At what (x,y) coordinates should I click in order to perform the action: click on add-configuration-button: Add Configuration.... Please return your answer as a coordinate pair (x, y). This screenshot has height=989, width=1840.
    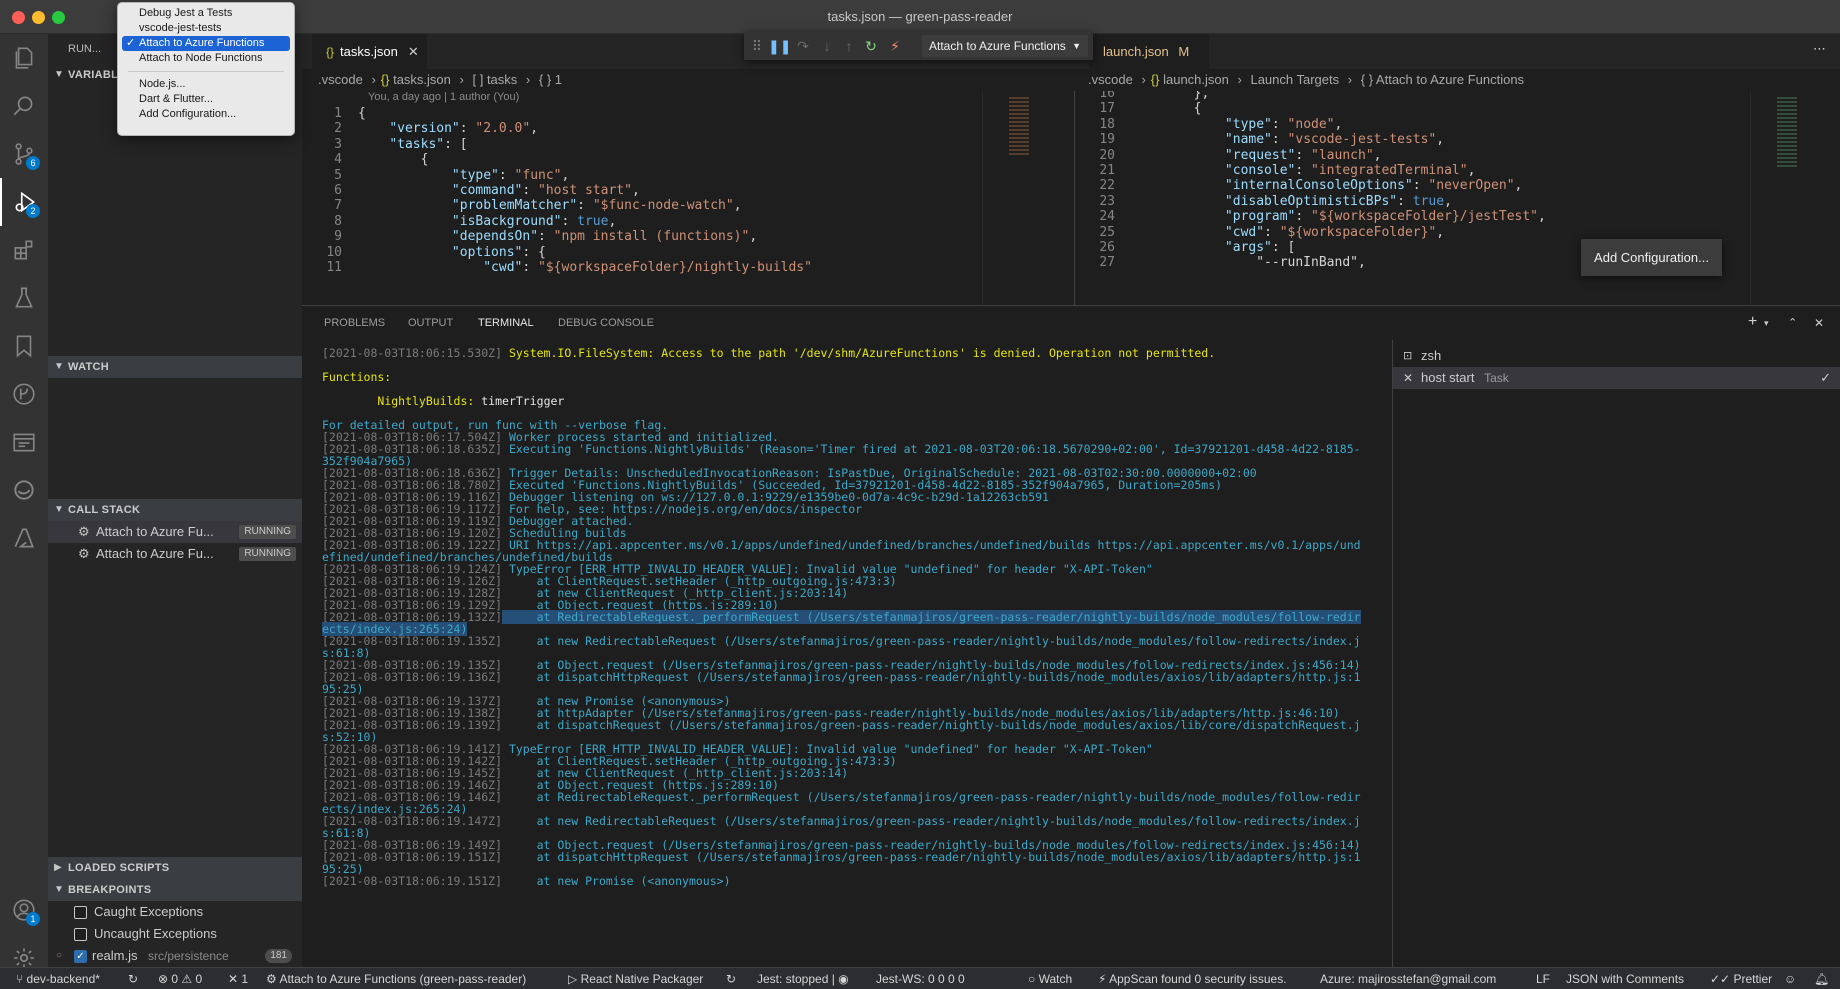
    Looking at the image, I should click on (1651, 257).